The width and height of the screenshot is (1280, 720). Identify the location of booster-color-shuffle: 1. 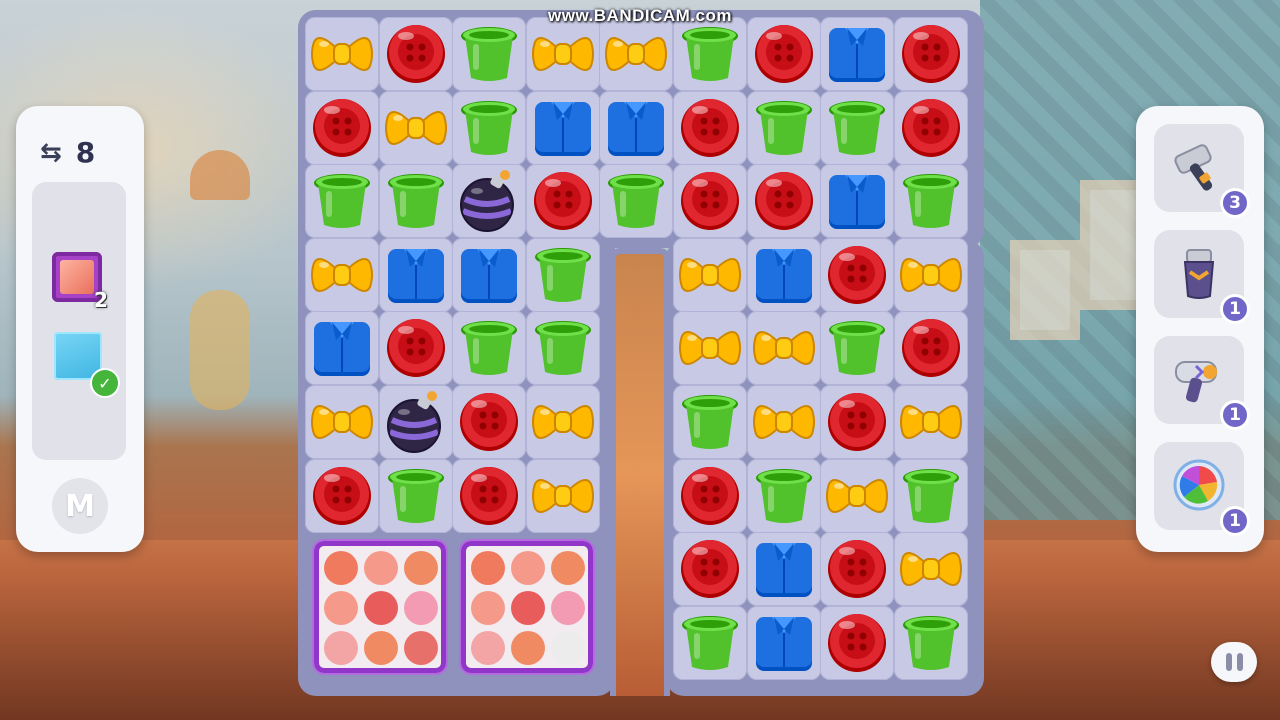
(1202, 489).